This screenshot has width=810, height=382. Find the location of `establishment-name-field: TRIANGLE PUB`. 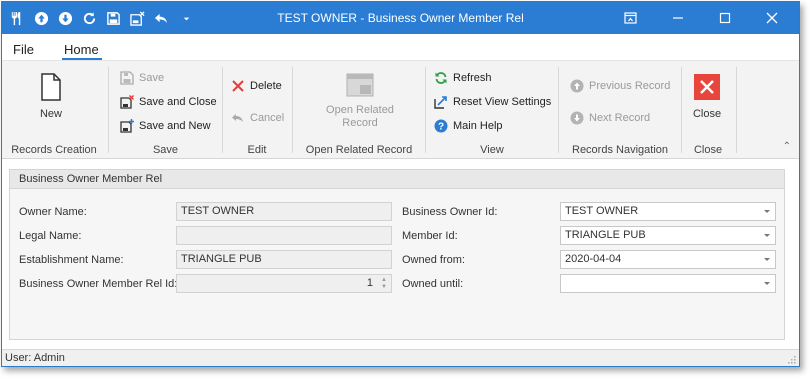

establishment-name-field: TRIANGLE PUB is located at coordinates (284, 259).